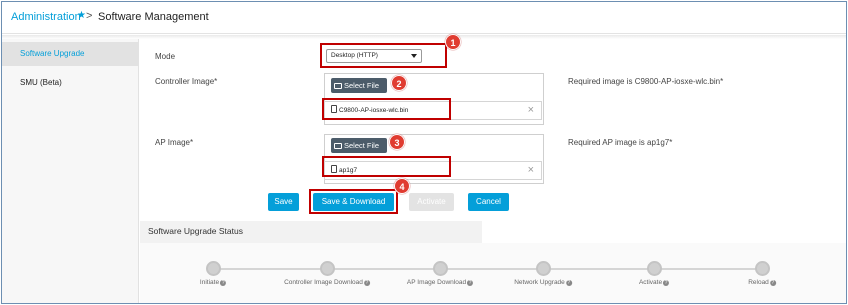 The height and width of the screenshot is (305, 848). I want to click on status-title: Software Upgrade Status, so click(195, 231).